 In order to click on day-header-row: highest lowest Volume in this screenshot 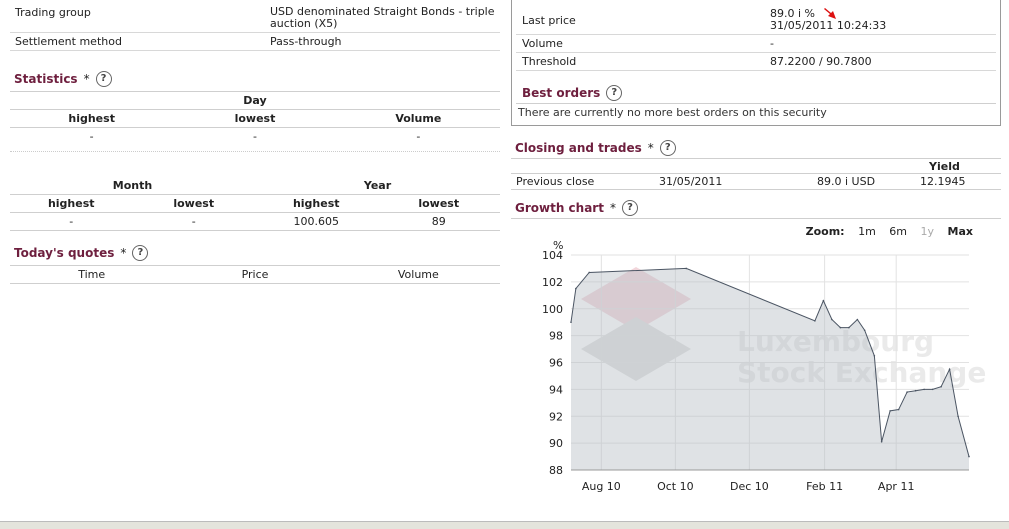, I will do `click(255, 118)`.